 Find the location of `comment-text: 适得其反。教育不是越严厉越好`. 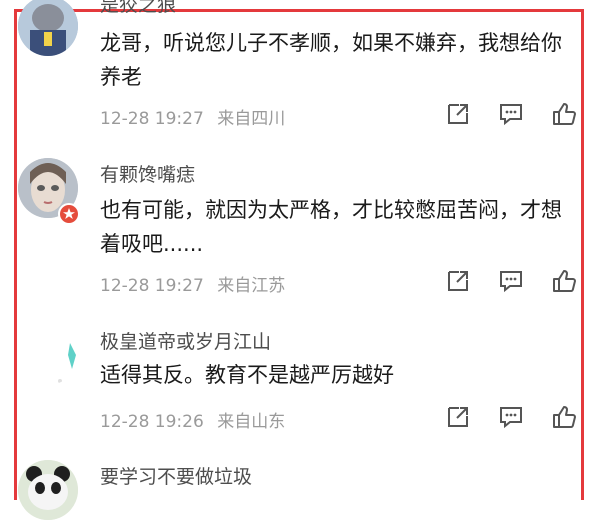

comment-text: 适得其反。教育不是越严厉越好 is located at coordinates (247, 375).